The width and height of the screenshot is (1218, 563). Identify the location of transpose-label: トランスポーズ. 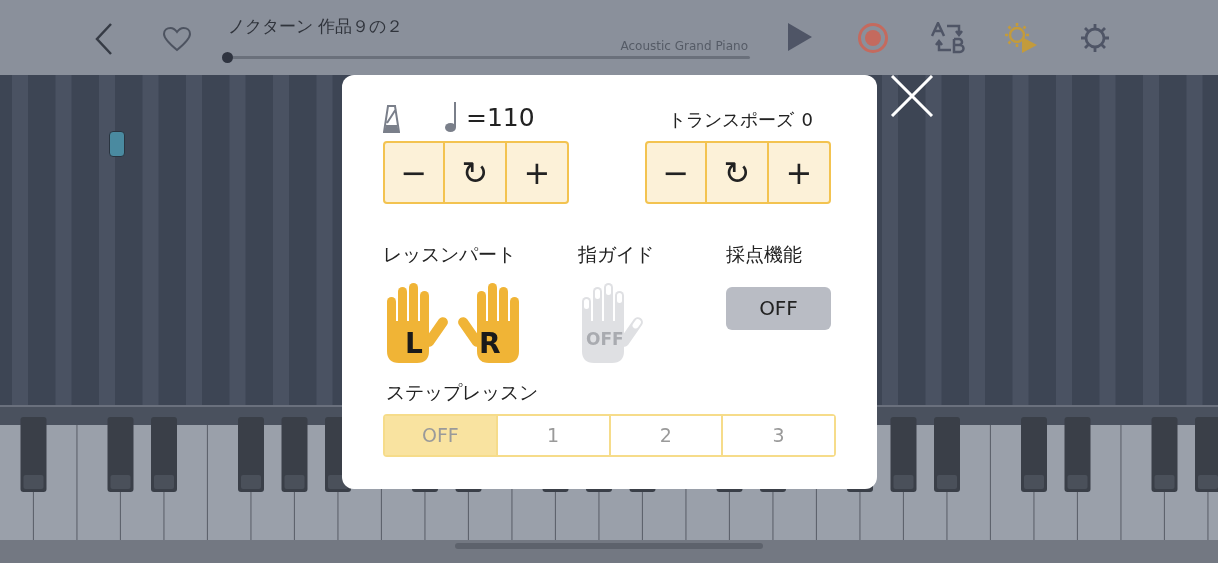
(730, 120).